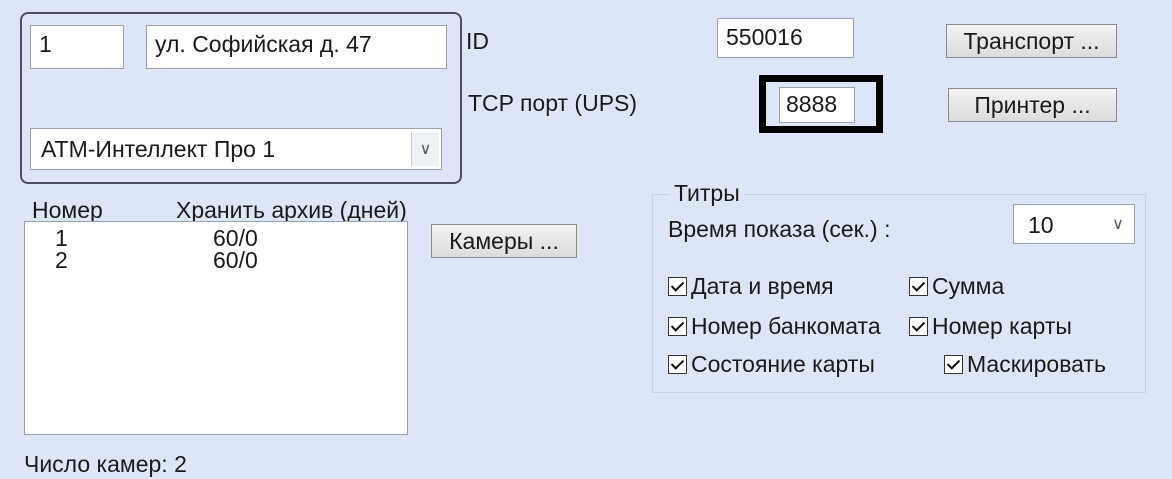 The height and width of the screenshot is (479, 1172). I want to click on id-field: 550016, so click(785, 38).